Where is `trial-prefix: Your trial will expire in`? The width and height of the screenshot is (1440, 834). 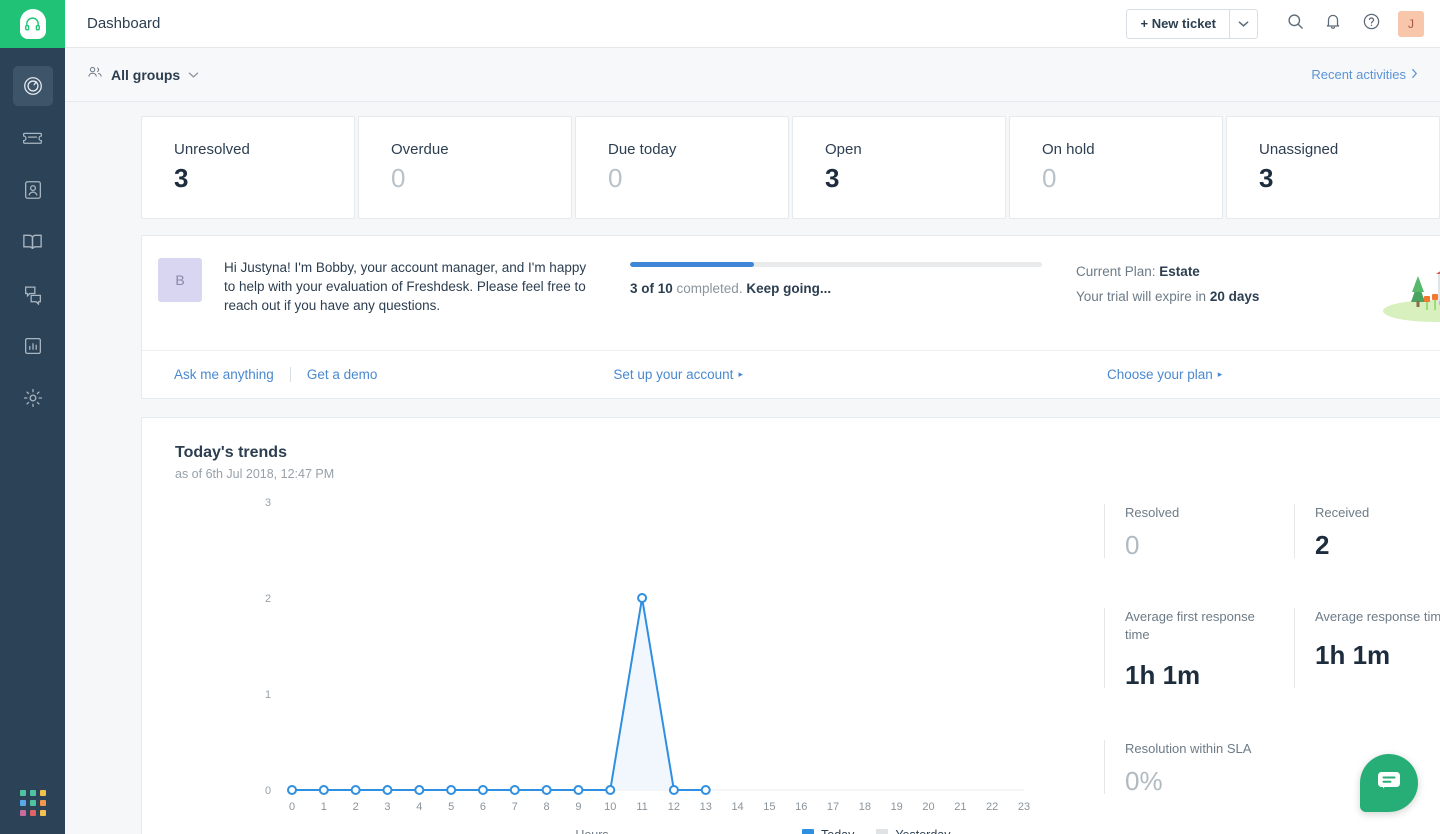 trial-prefix: Your trial will expire in is located at coordinates (1143, 296).